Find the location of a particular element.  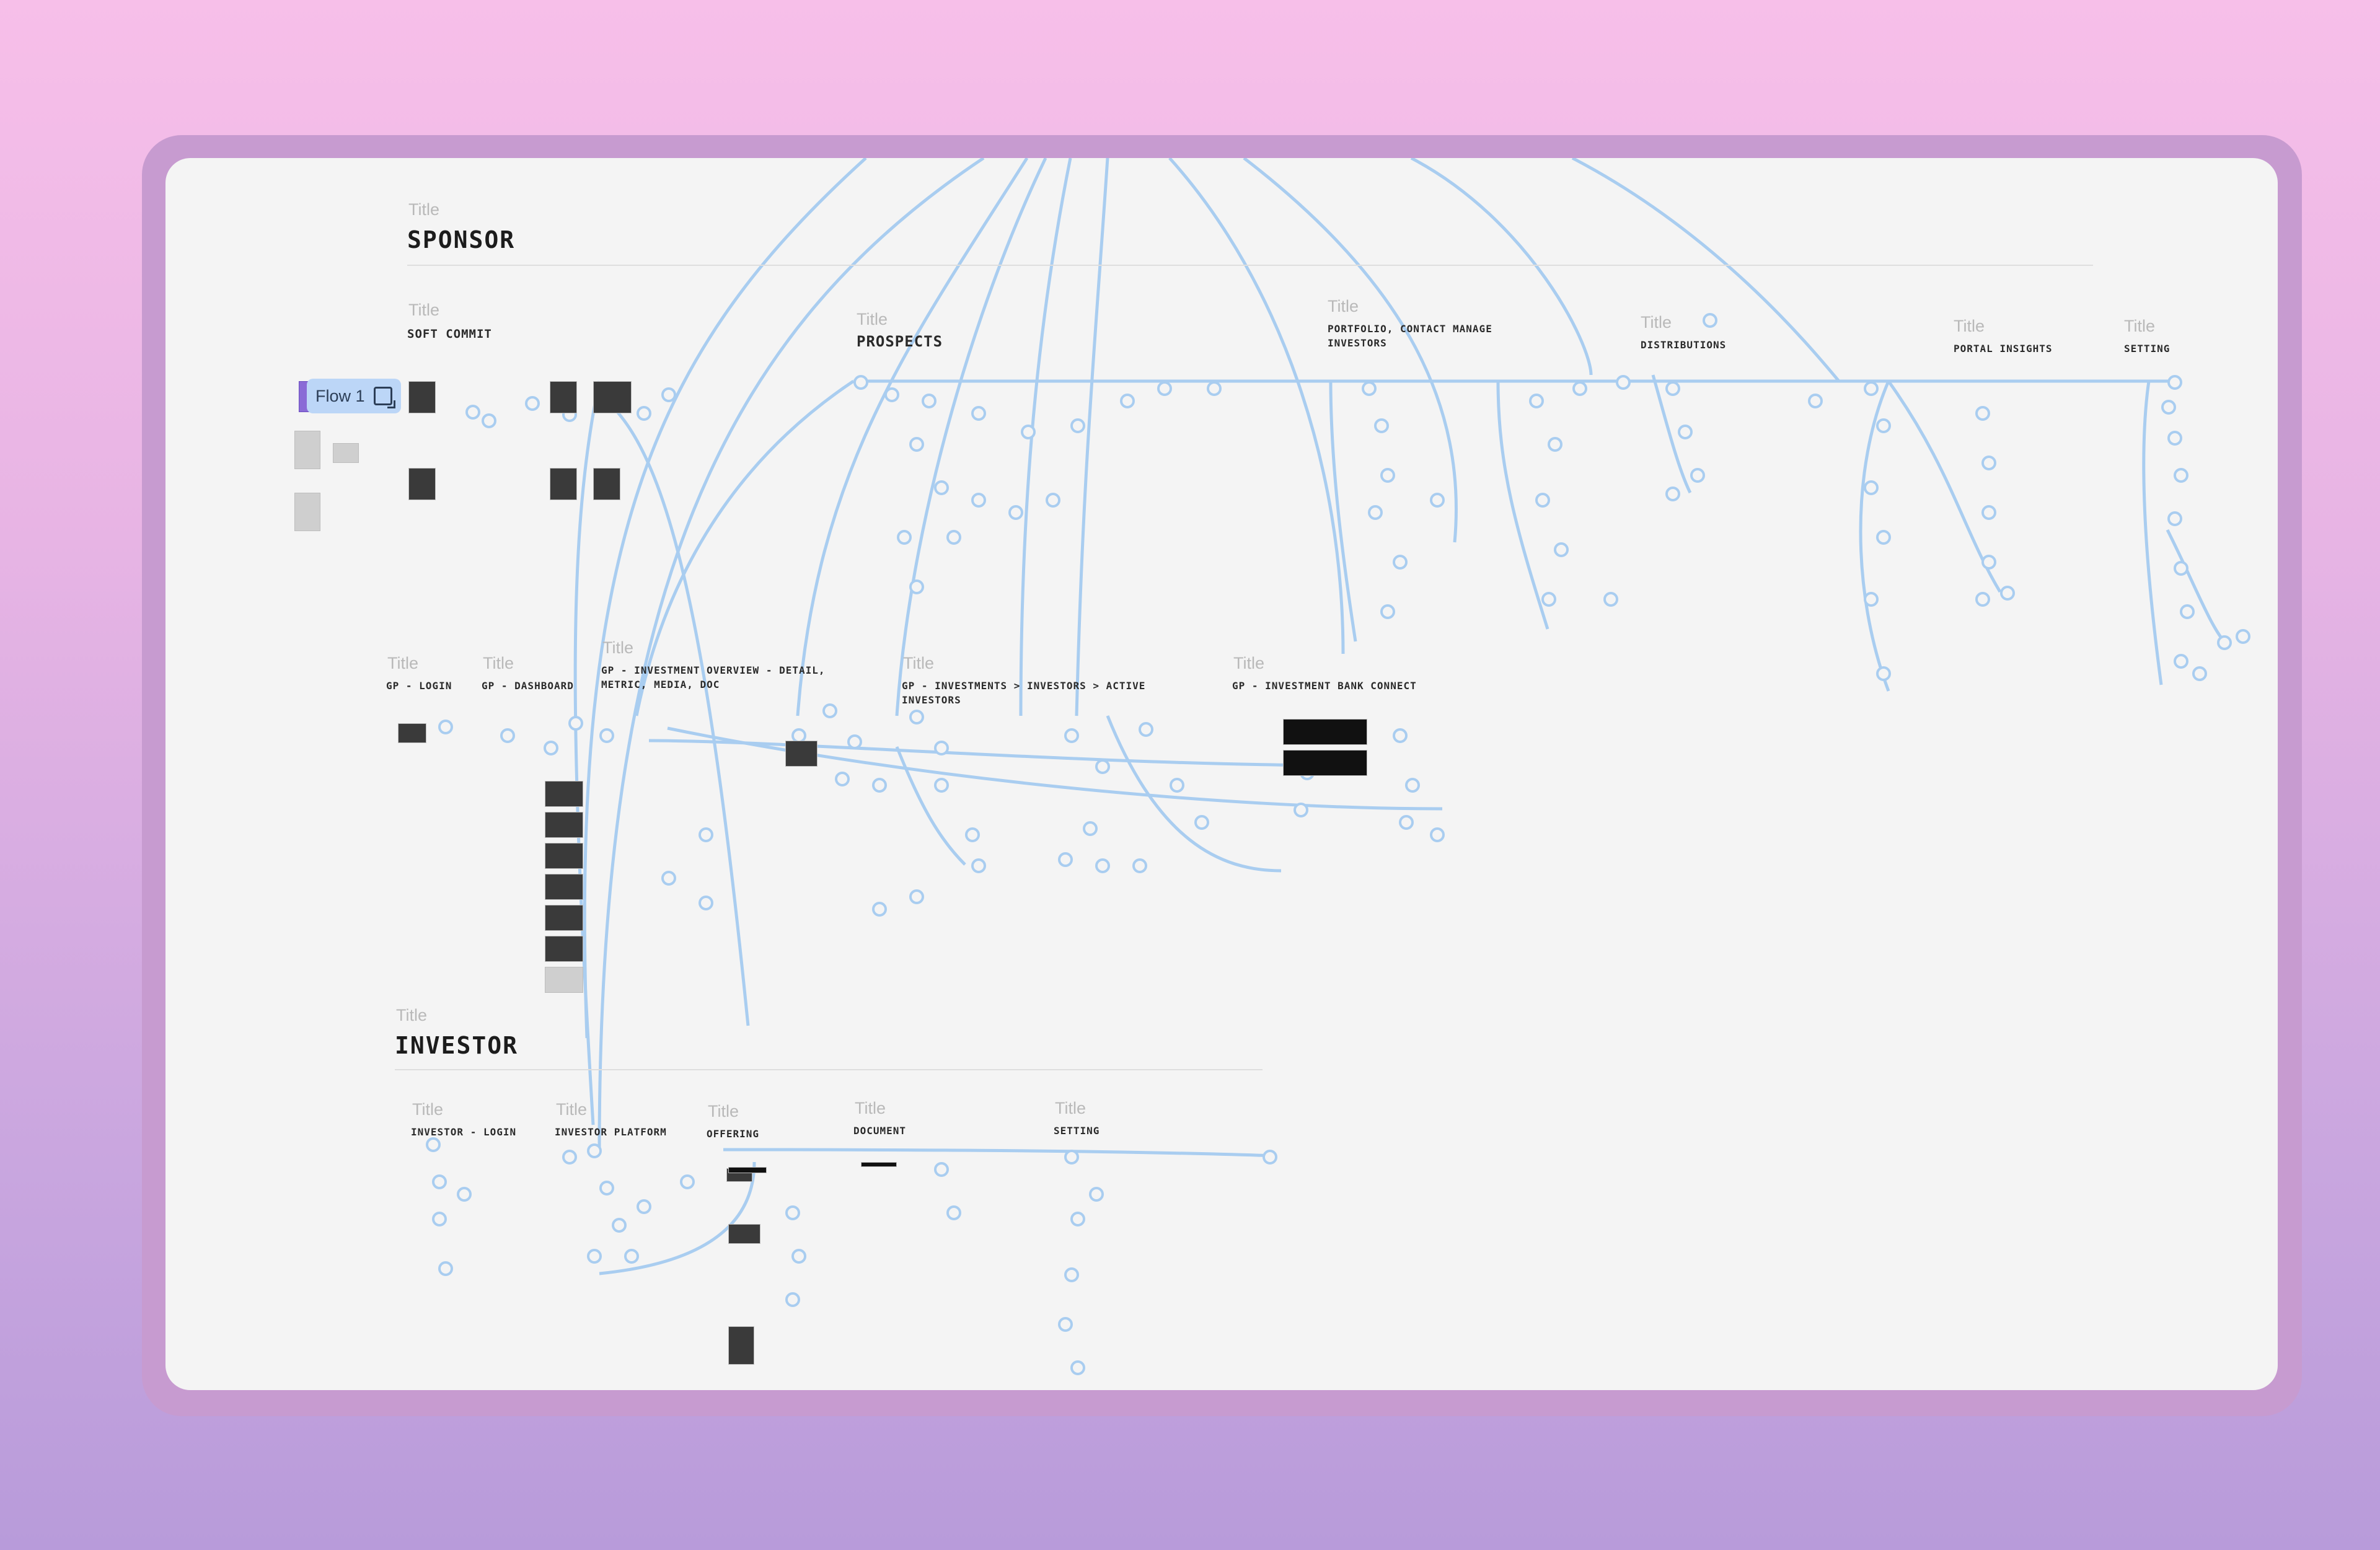

group-title: GP - DASHBOARD is located at coordinates (528, 686).